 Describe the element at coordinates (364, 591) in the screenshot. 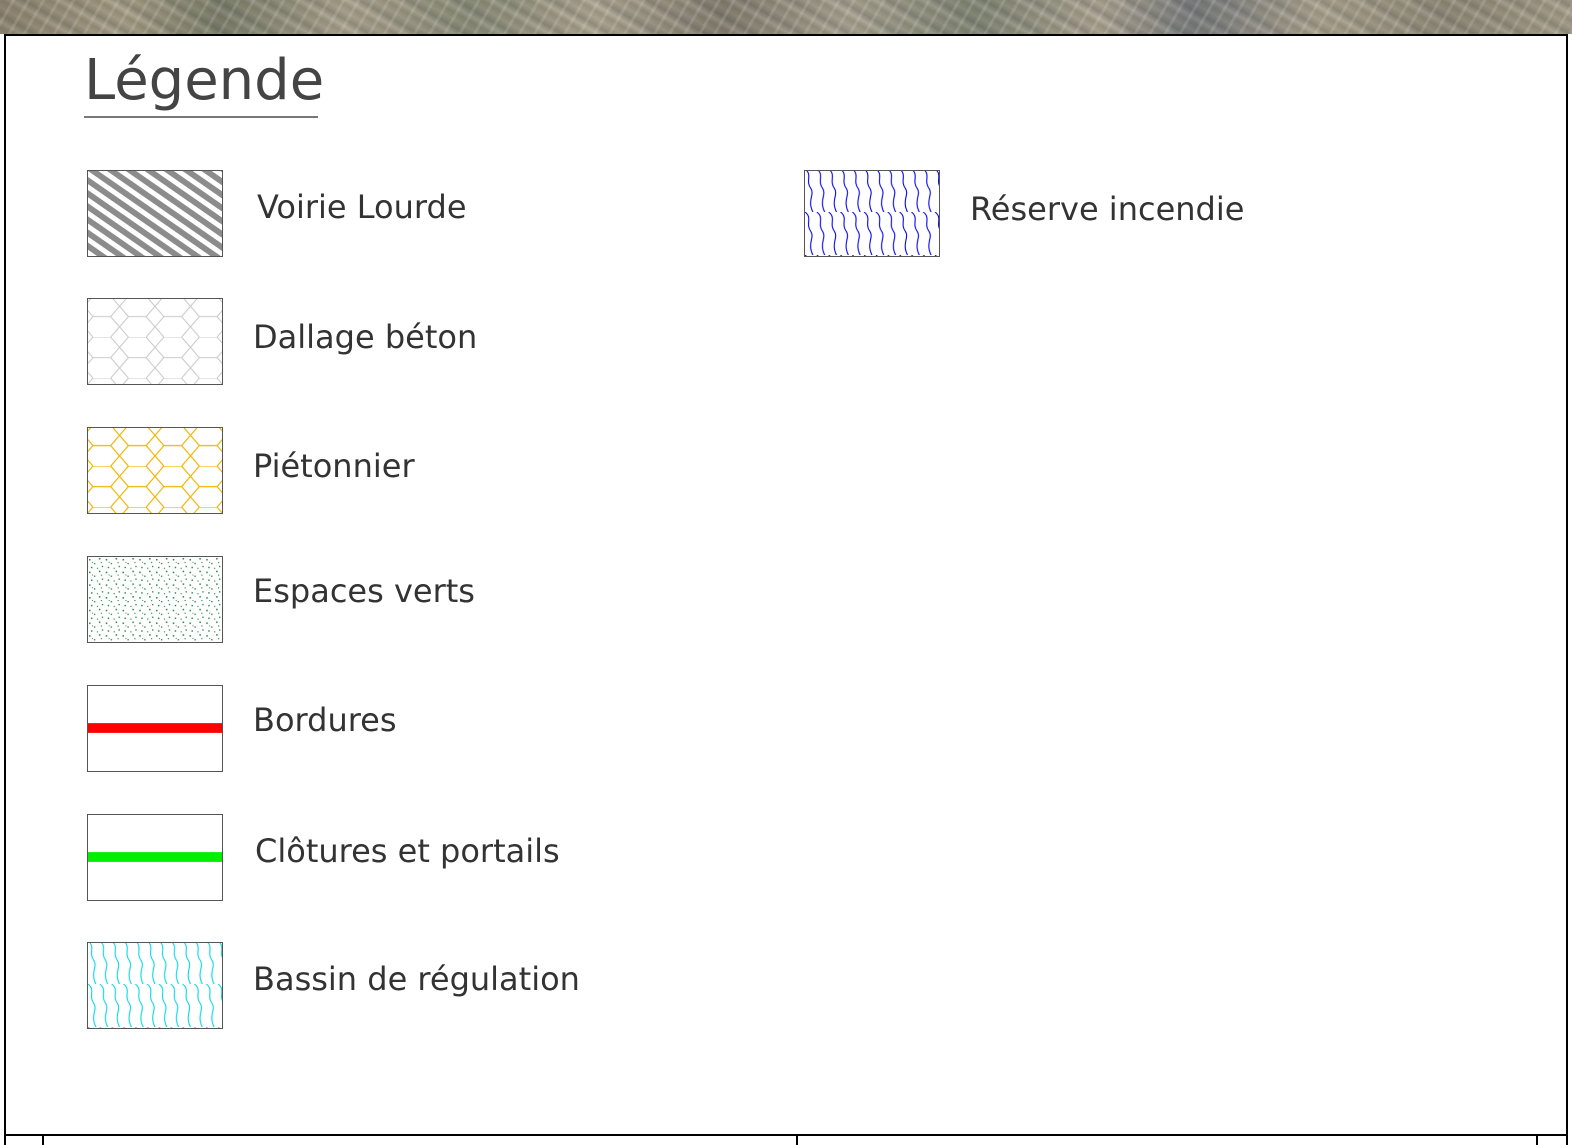

I see `legend-label: Espaces verts` at that location.